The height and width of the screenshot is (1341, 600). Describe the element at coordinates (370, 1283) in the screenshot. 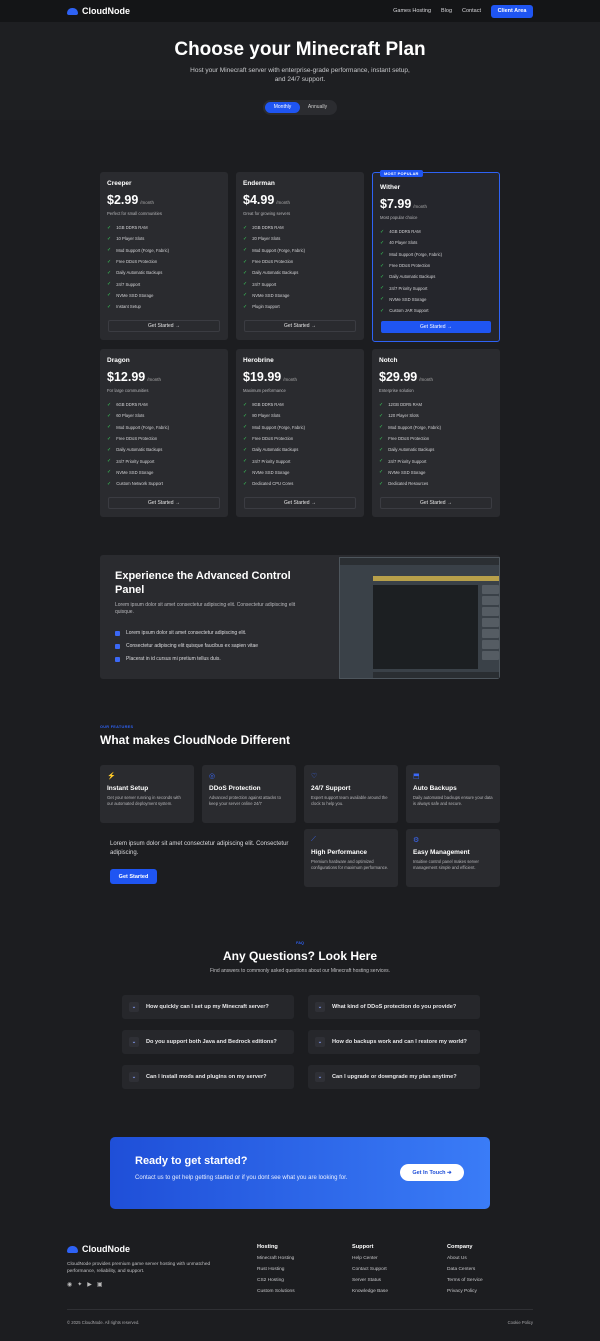

I see `footer-link: Server Status` at that location.